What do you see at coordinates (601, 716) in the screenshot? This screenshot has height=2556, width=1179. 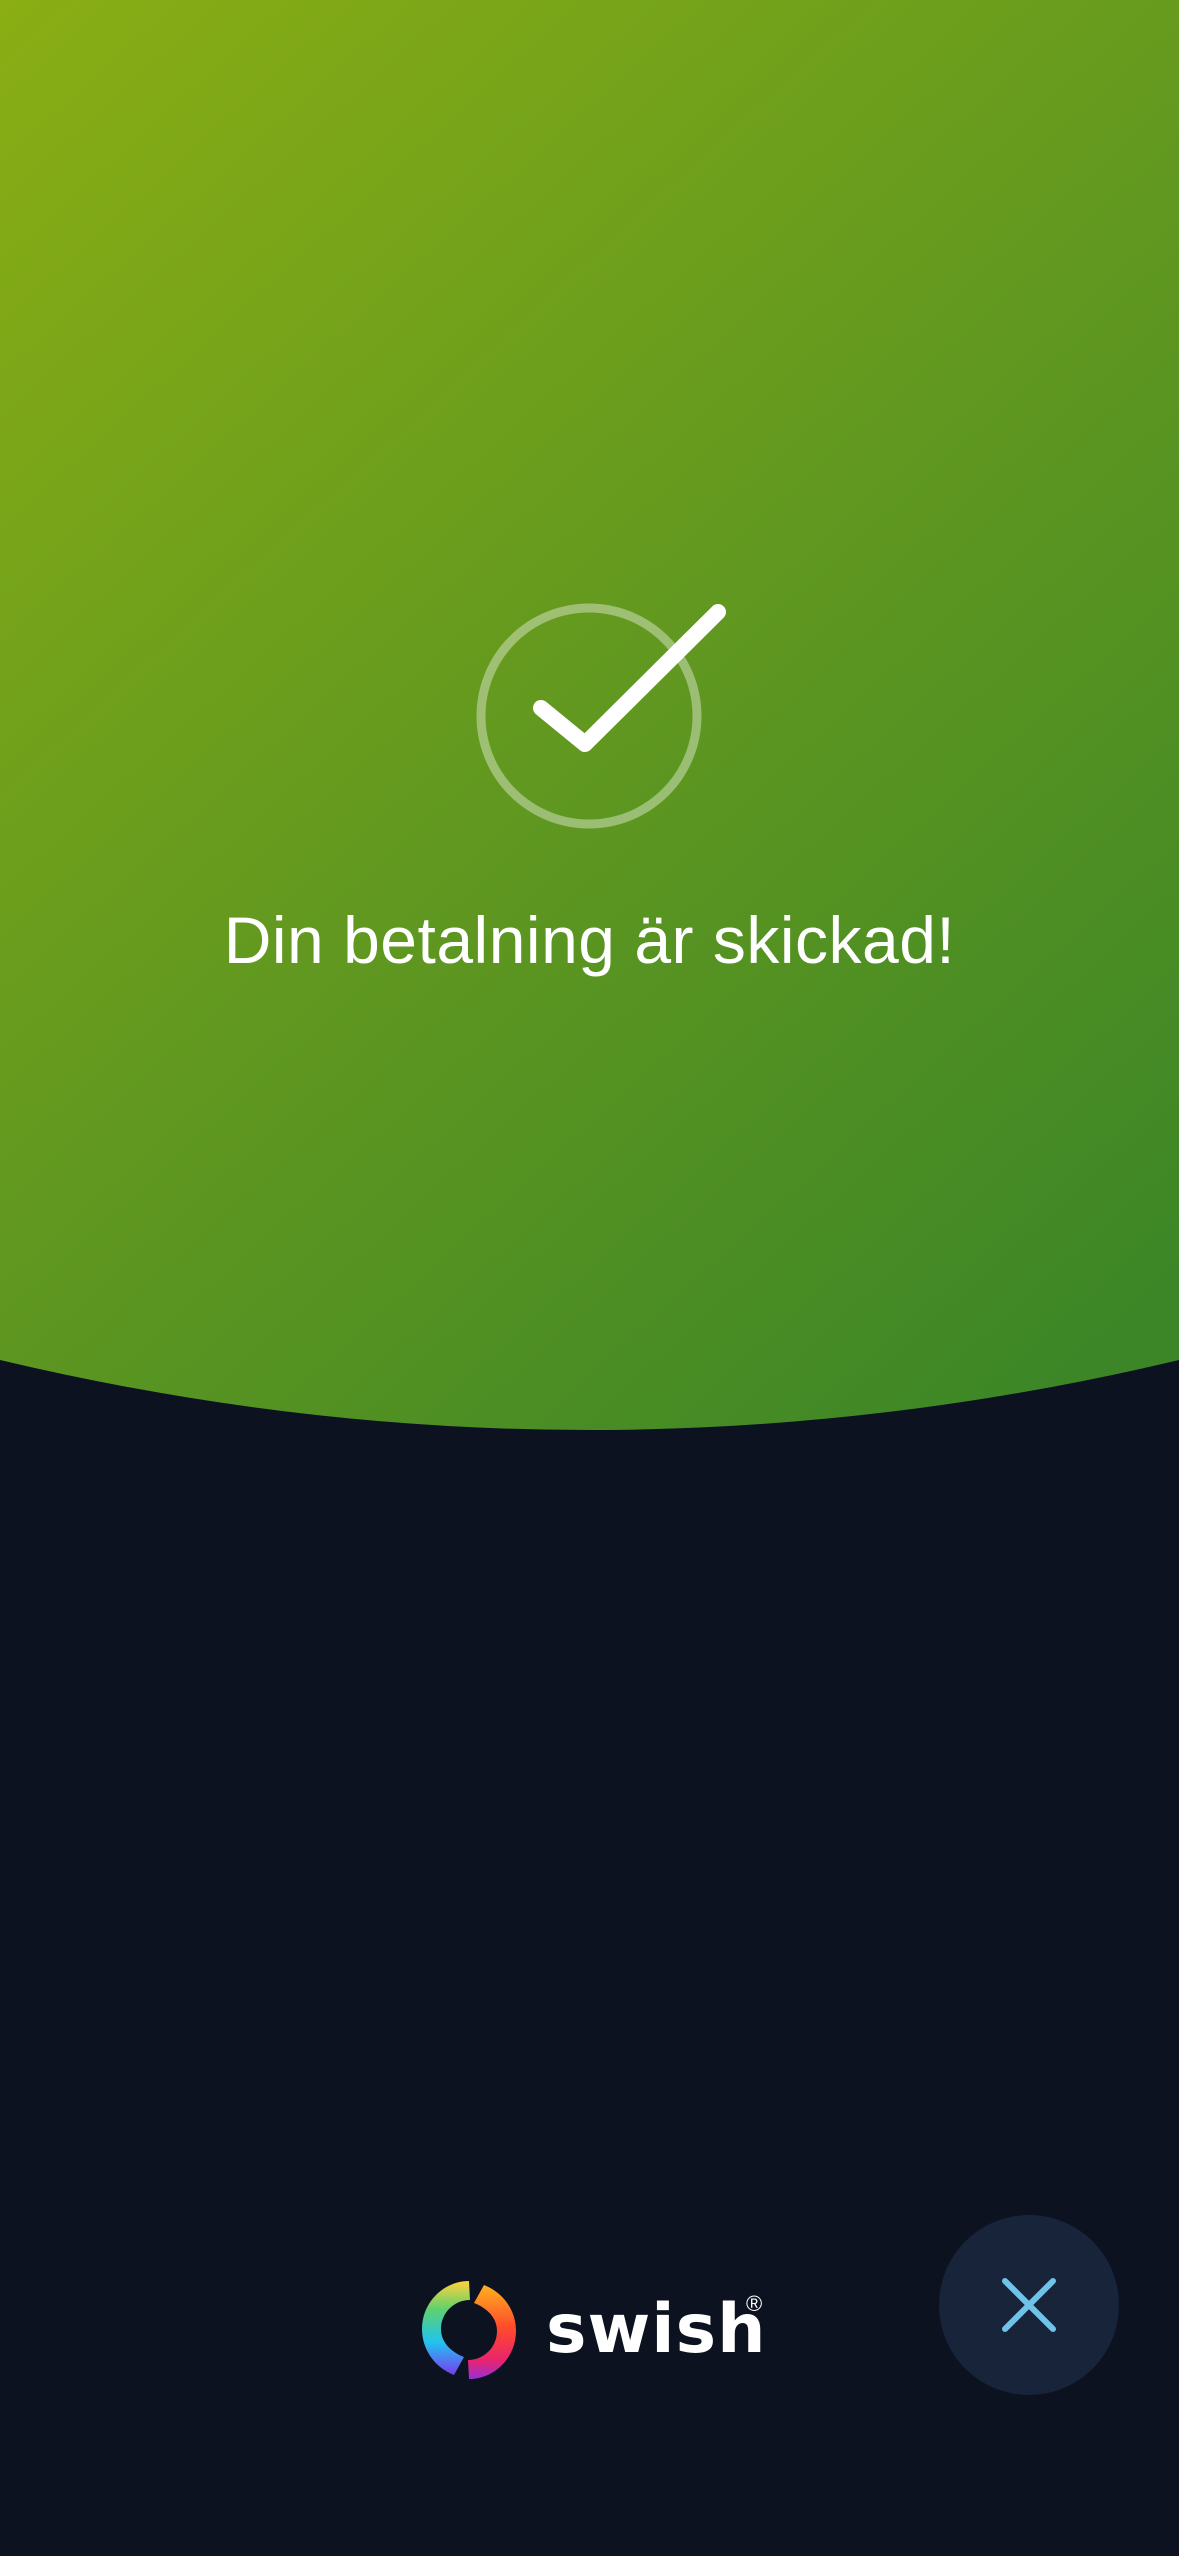 I see `check-circle-icon` at bounding box center [601, 716].